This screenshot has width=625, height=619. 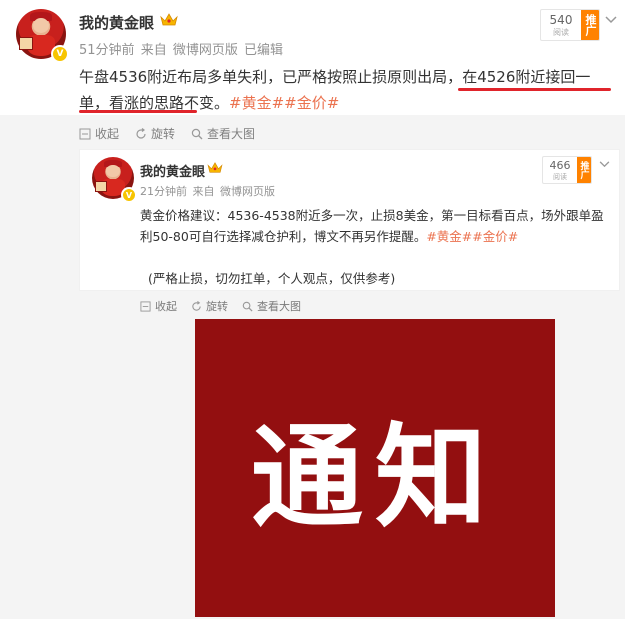 What do you see at coordinates (271, 77) in the screenshot?
I see `post-text-main: 午盘4536附近布局多单失利，已严格按照止损原则出局，` at bounding box center [271, 77].